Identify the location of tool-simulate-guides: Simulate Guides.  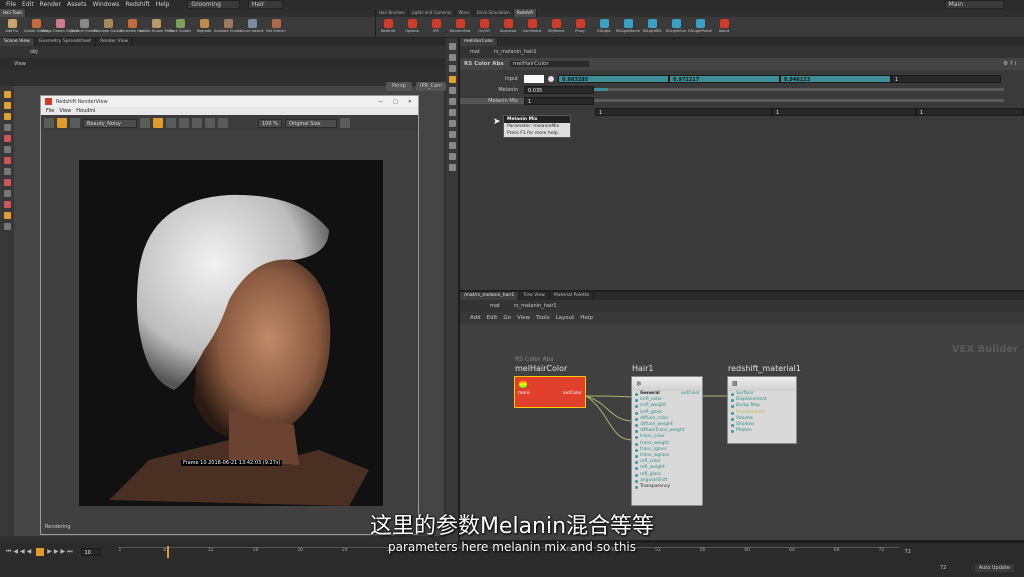
(108, 26).